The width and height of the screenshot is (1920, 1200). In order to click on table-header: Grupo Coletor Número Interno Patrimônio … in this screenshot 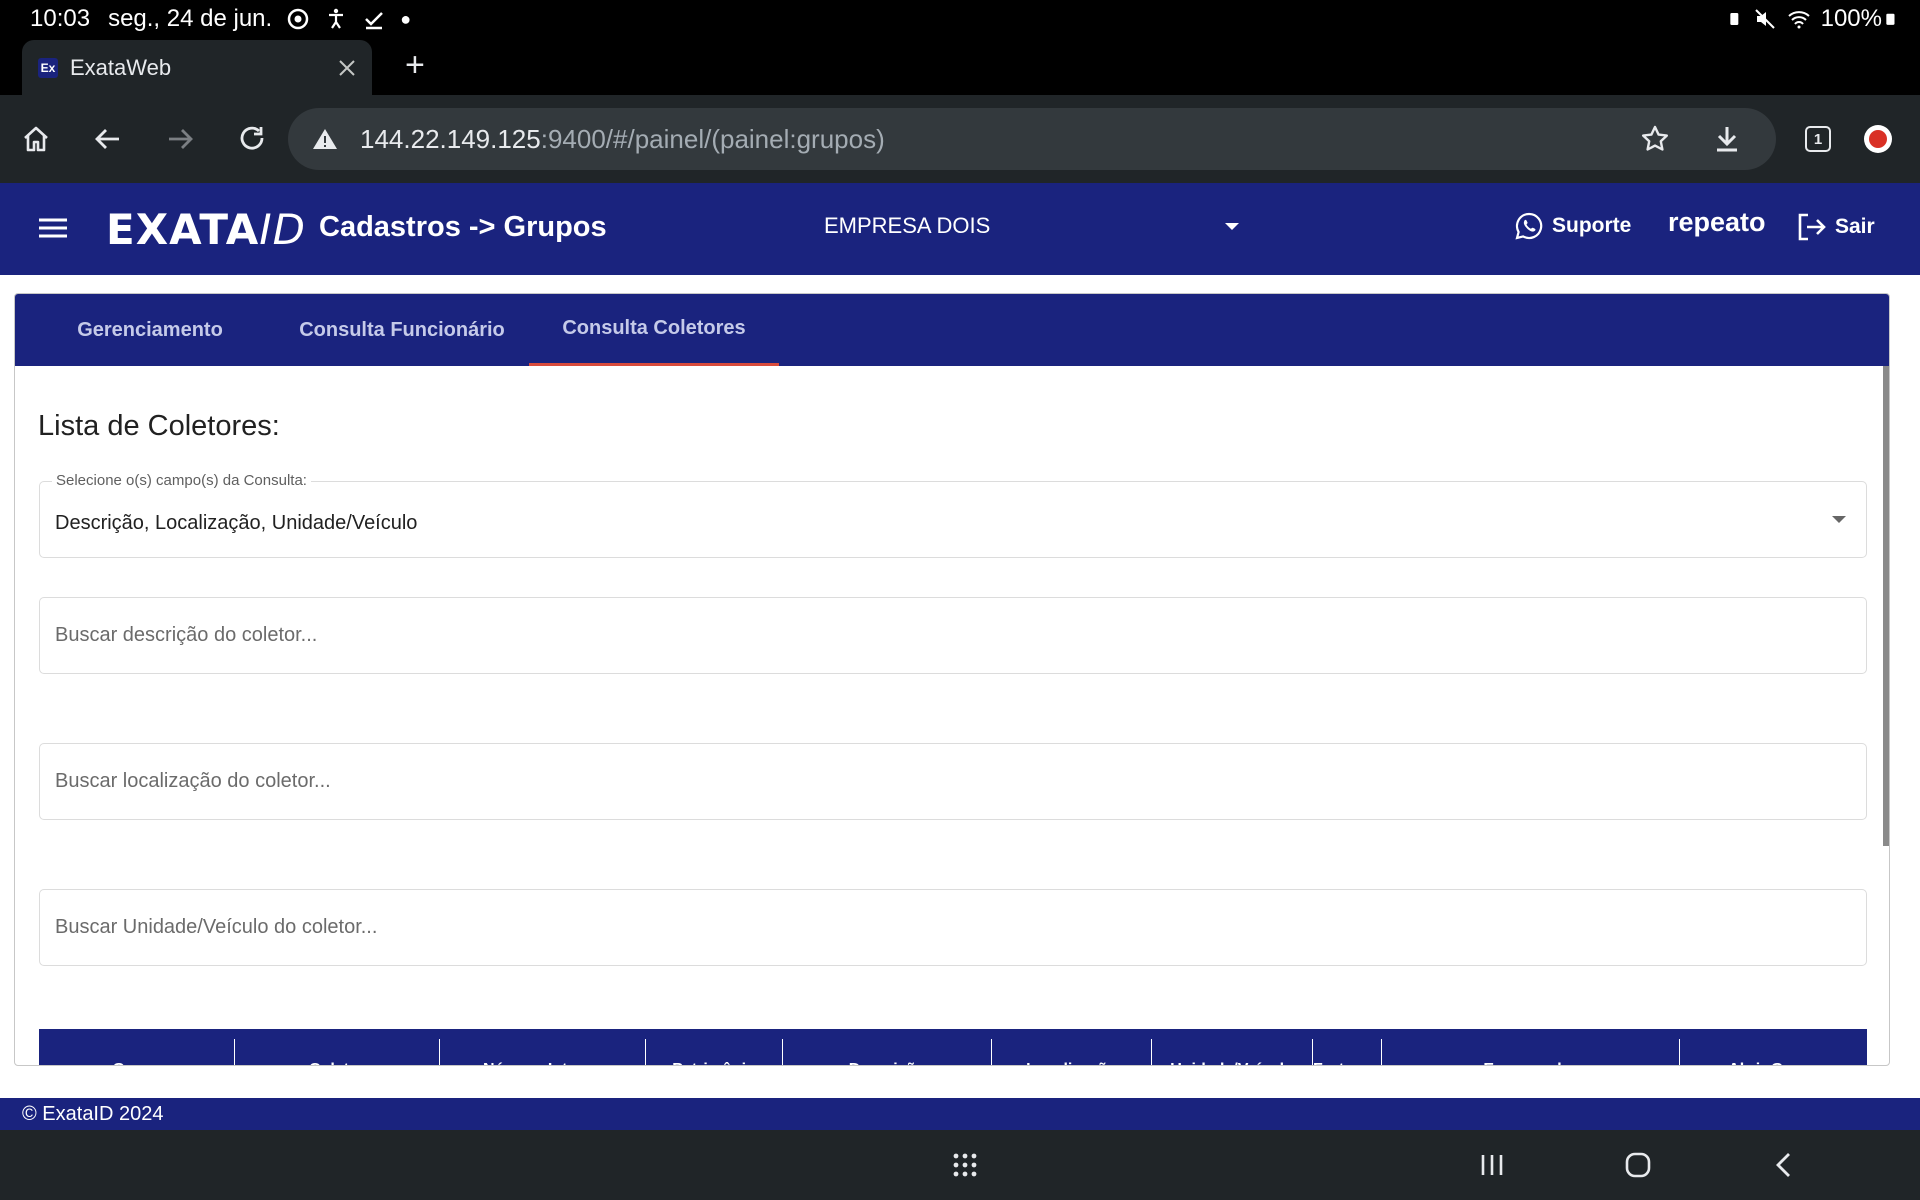, I will do `click(953, 1047)`.